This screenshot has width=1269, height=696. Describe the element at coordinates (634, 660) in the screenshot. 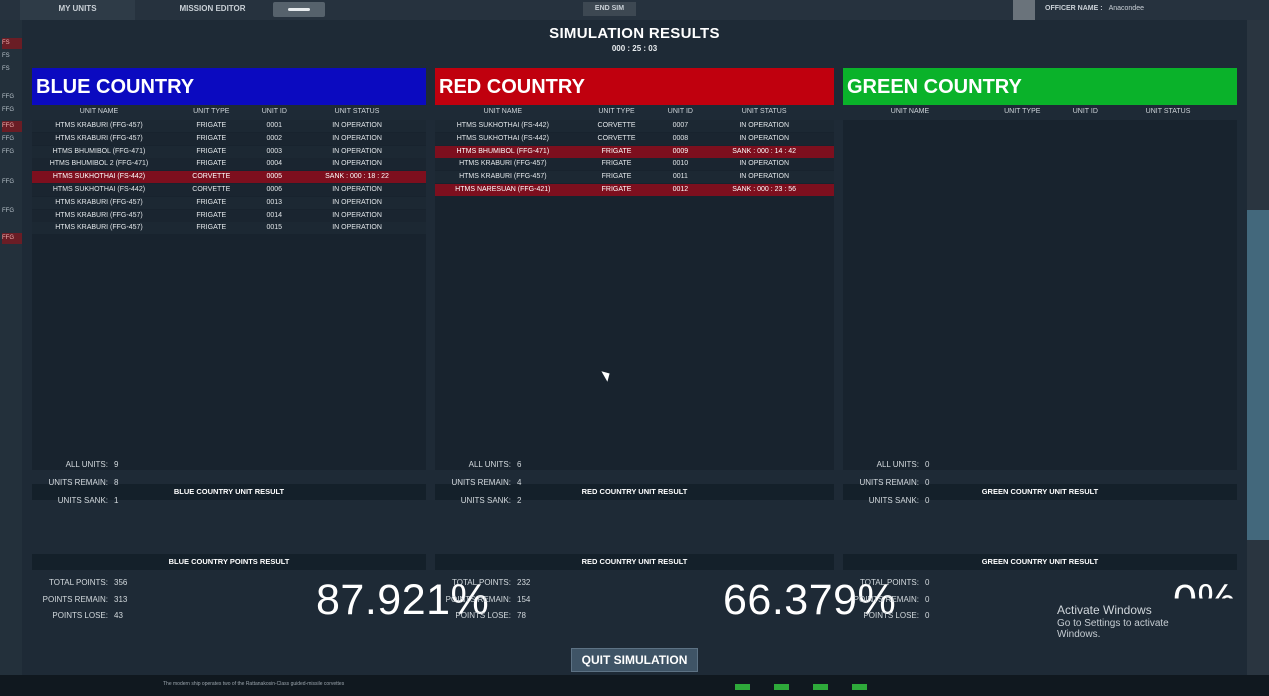

I see `quit-simulation-button: QUIT SIMULATION` at that location.